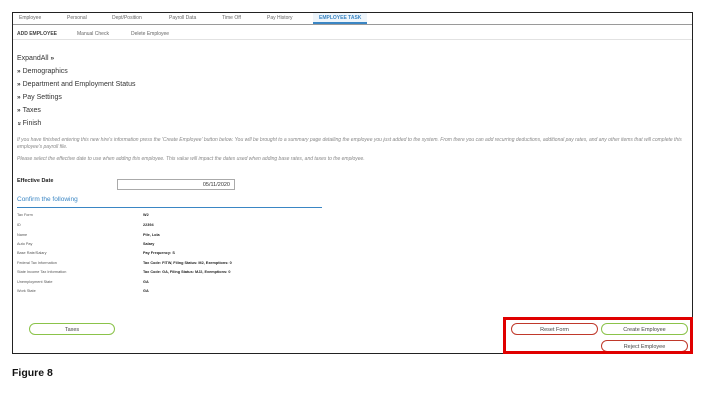  I want to click on subtab-delete-employee: Delete Employee, so click(150, 34).